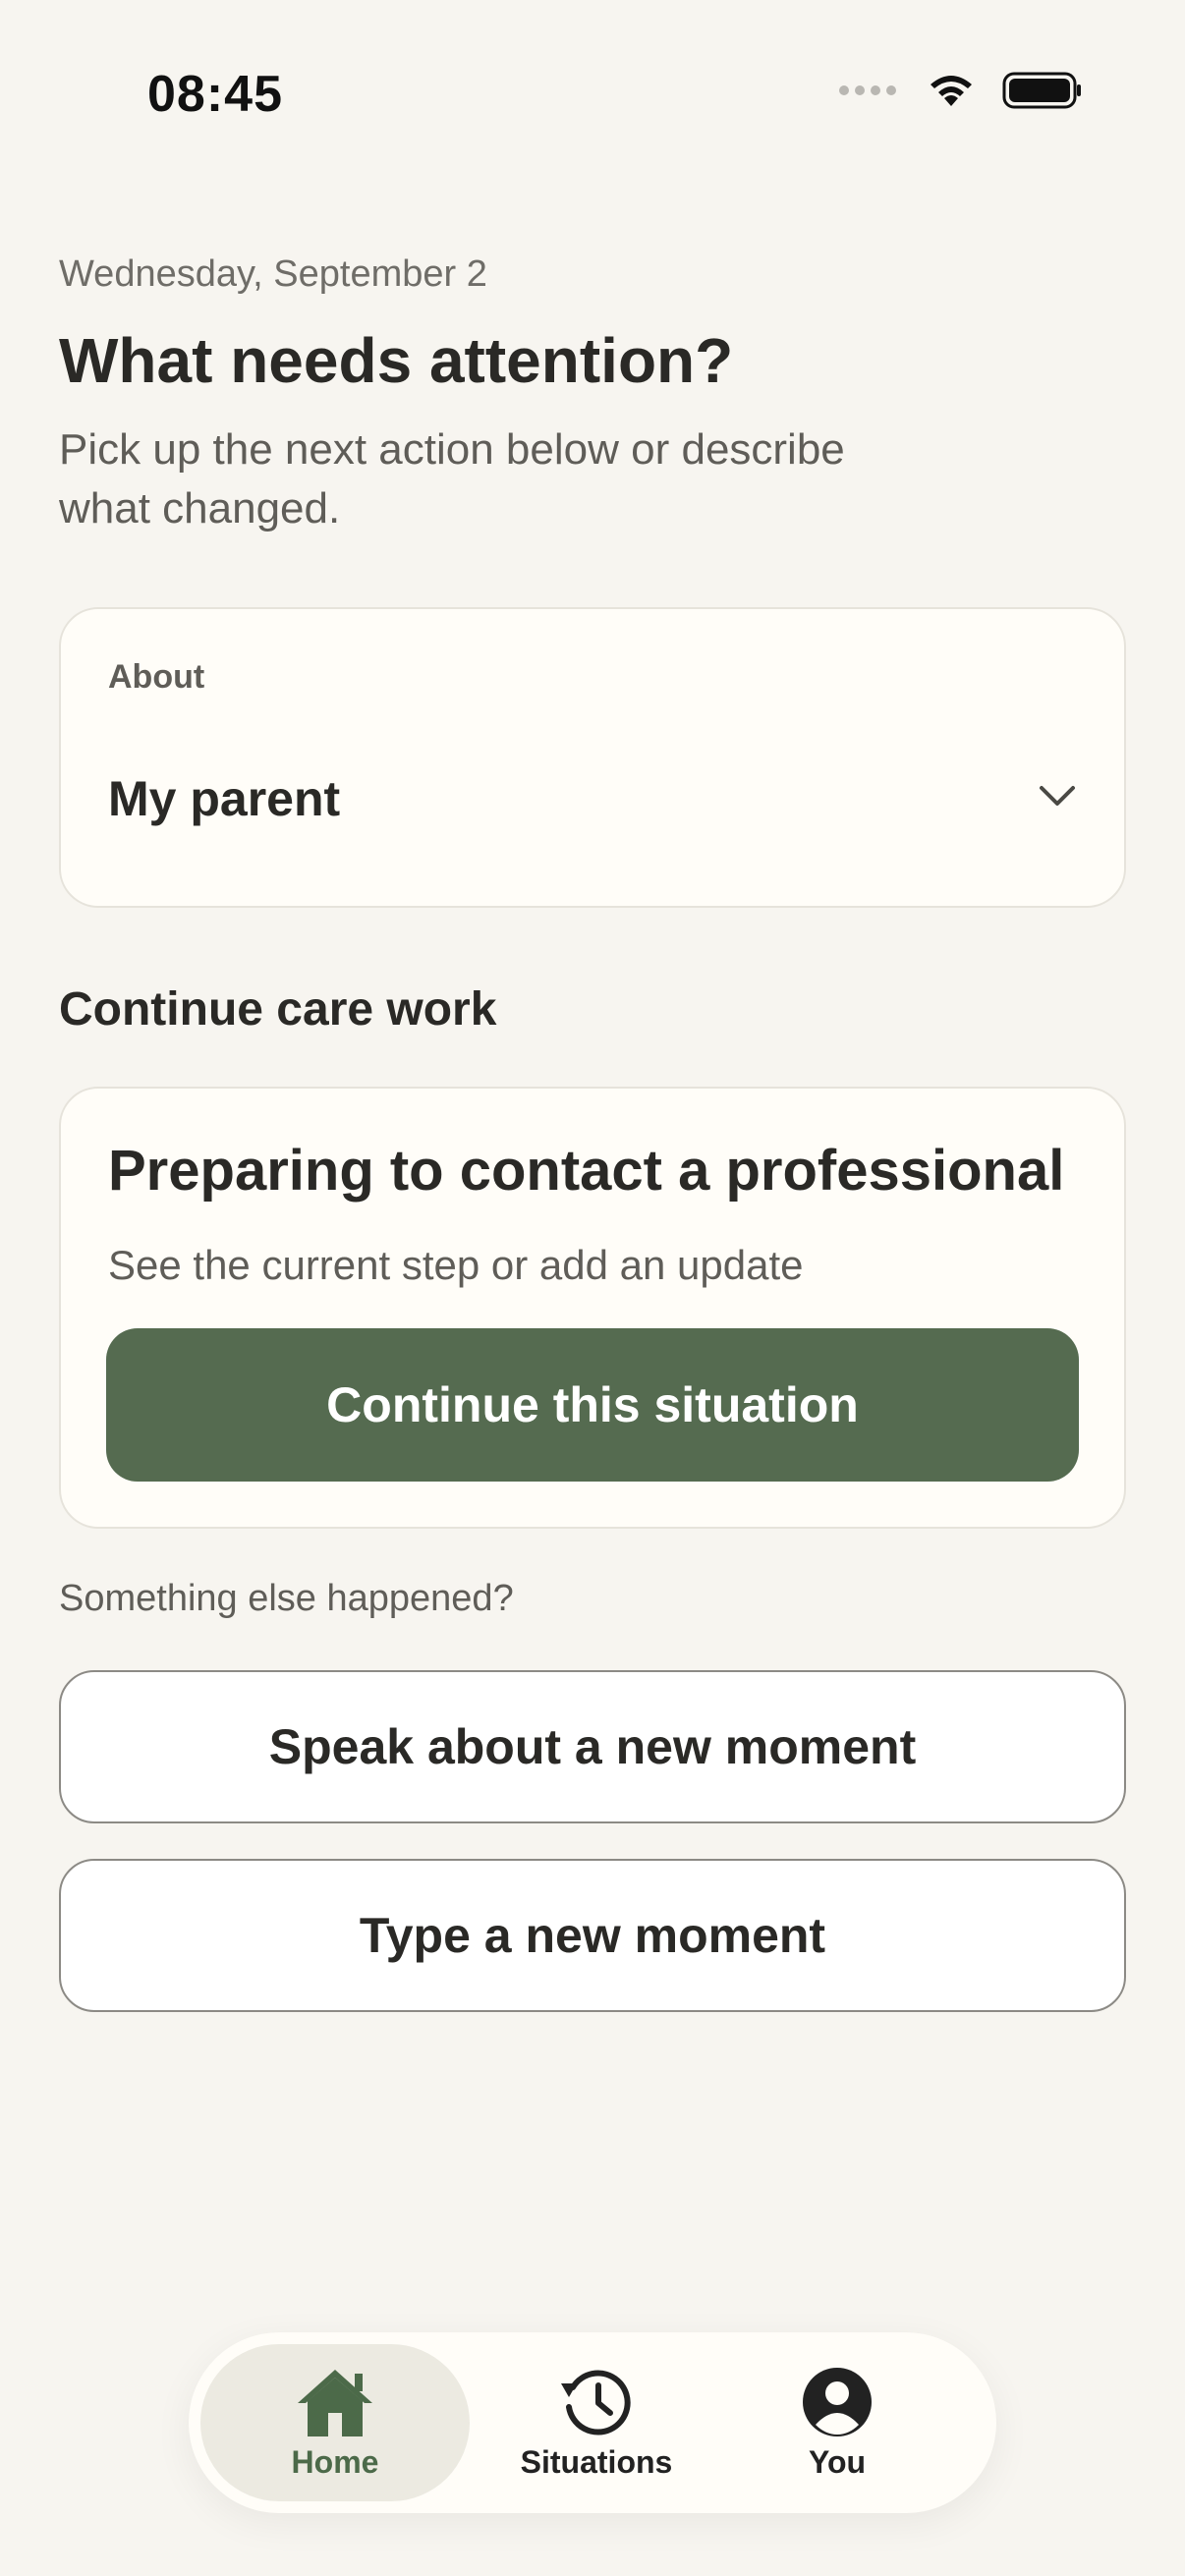  What do you see at coordinates (1057, 796) in the screenshot?
I see `chevron-down-icon` at bounding box center [1057, 796].